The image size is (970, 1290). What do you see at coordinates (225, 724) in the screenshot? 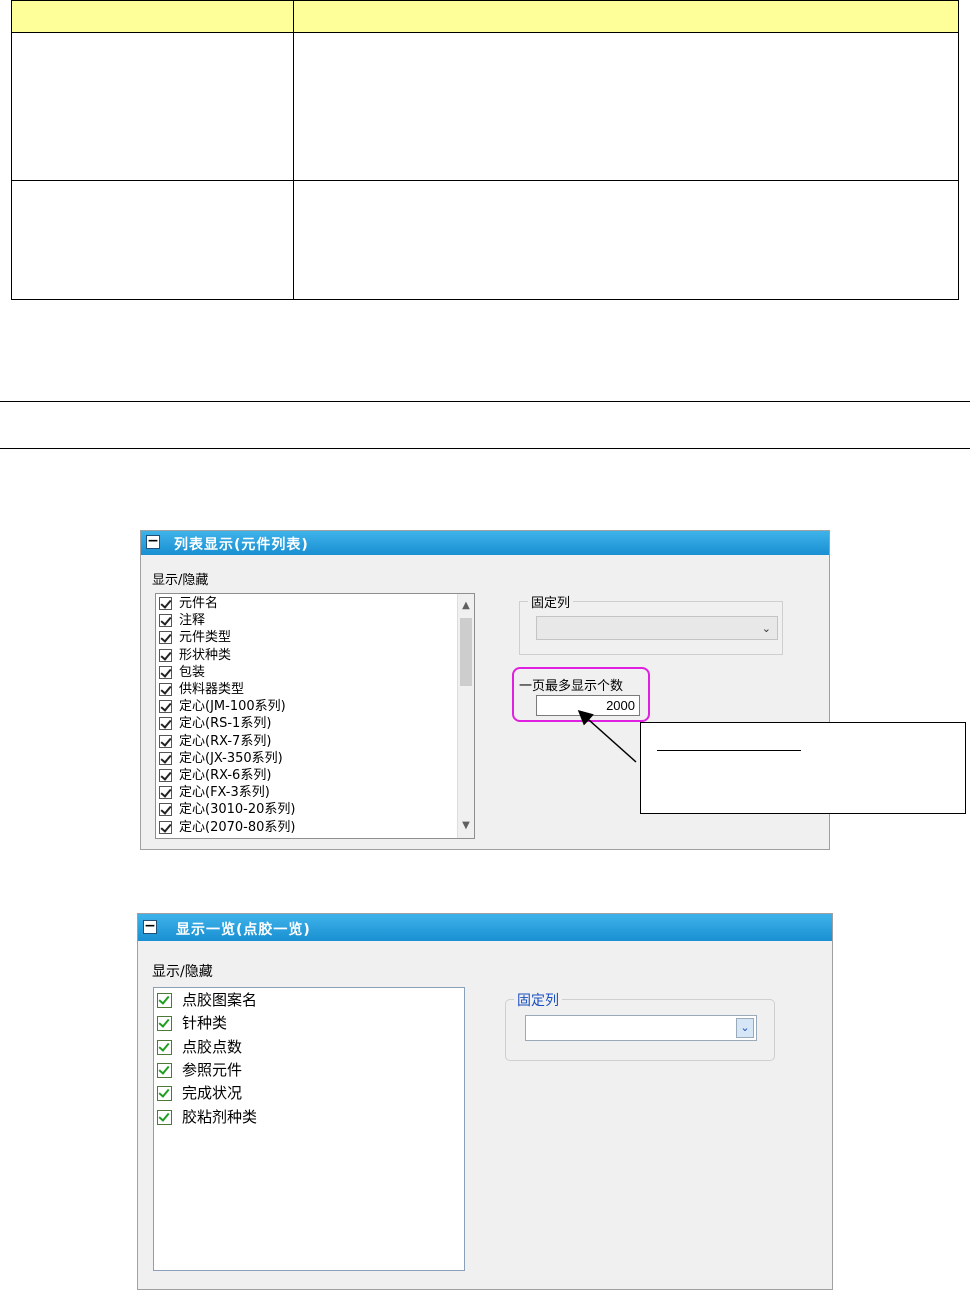
I see `list-item-label: 定心(RS-1系列)` at bounding box center [225, 724].